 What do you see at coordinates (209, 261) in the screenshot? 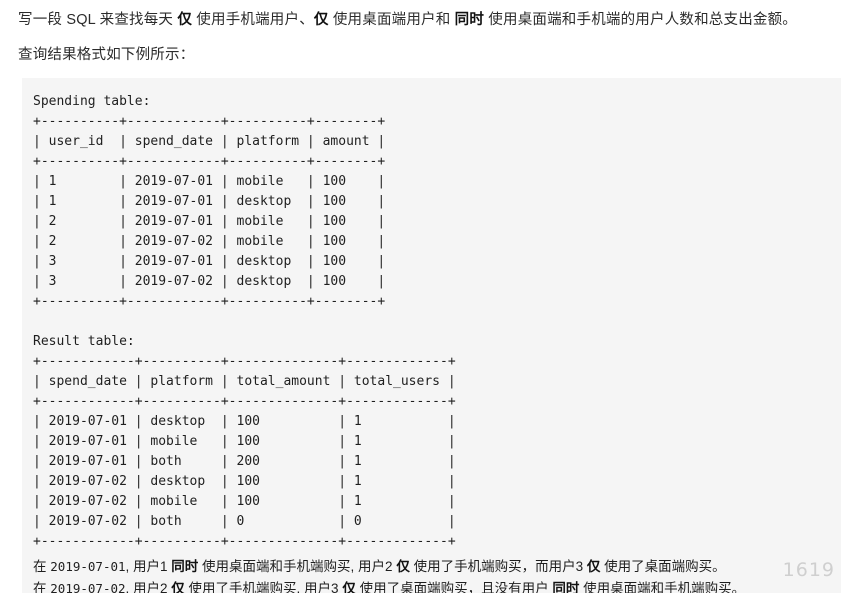
I see `table-row: | 3 | 2019-07-01 | desktop | 100 |` at bounding box center [209, 261].